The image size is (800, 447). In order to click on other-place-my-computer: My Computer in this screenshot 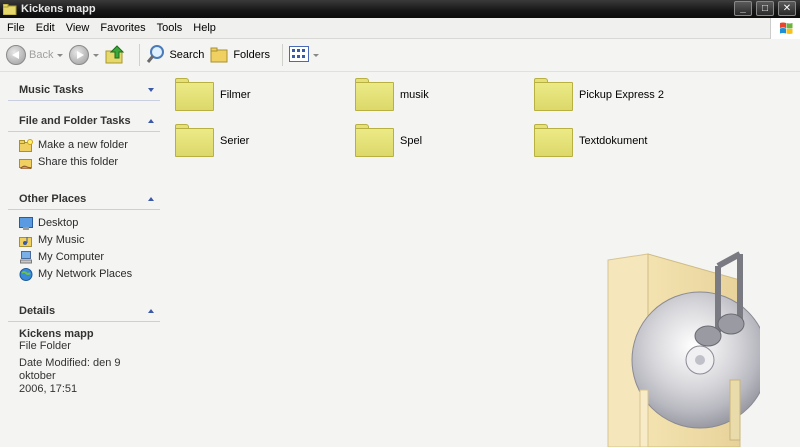, I will do `click(89, 257)`.